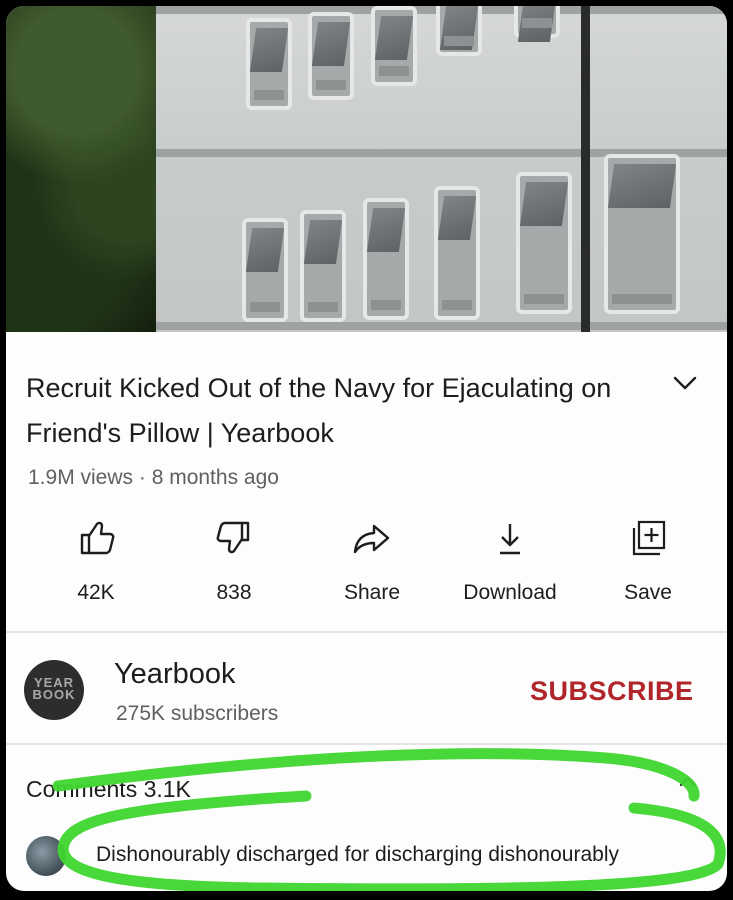  Describe the element at coordinates (174, 674) in the screenshot. I see `channel-name: Yearbook` at that location.